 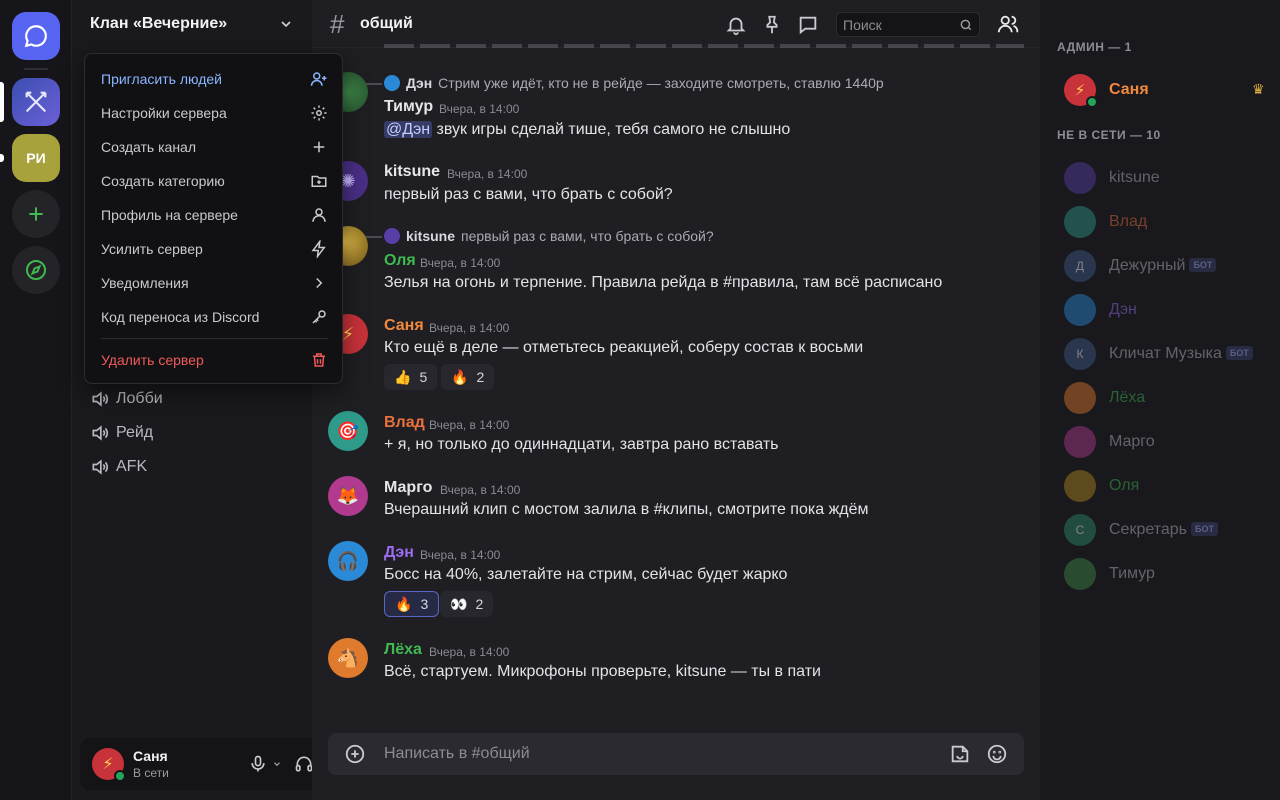 I want to click on menu-item-label: Код переноса из Discord, so click(x=180, y=317).